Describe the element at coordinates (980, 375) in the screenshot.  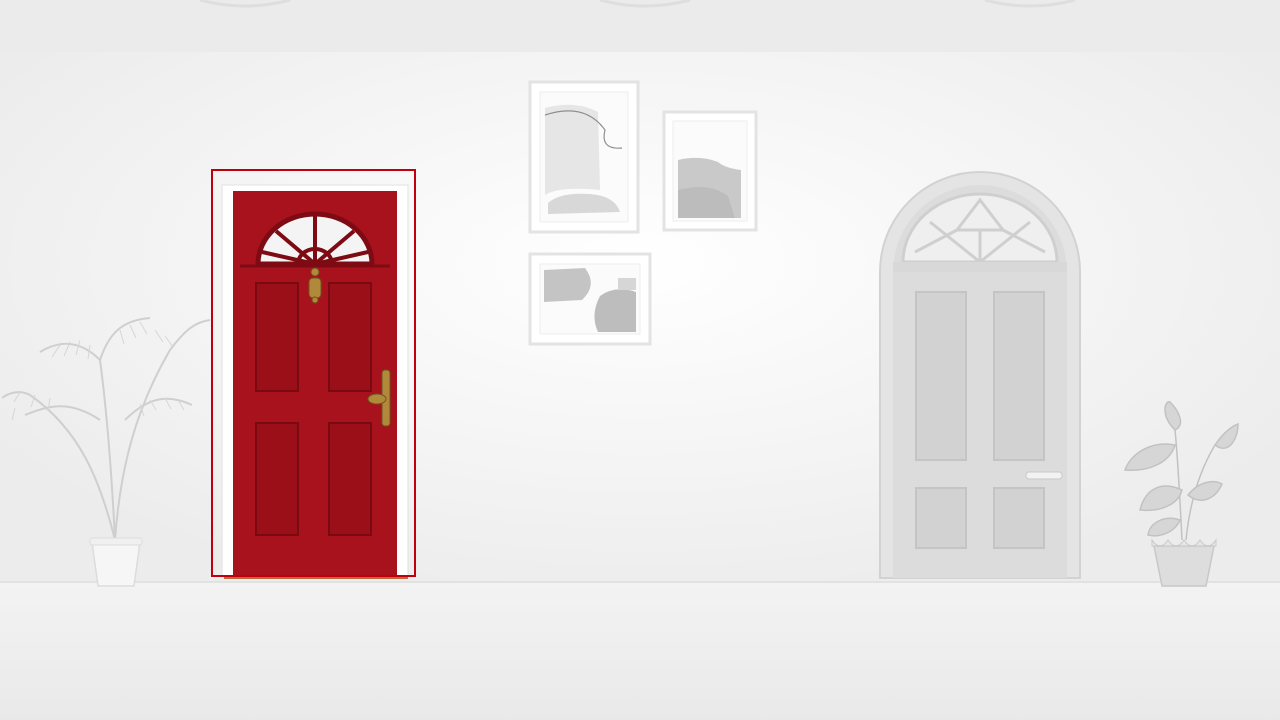
I see `grey-door` at that location.